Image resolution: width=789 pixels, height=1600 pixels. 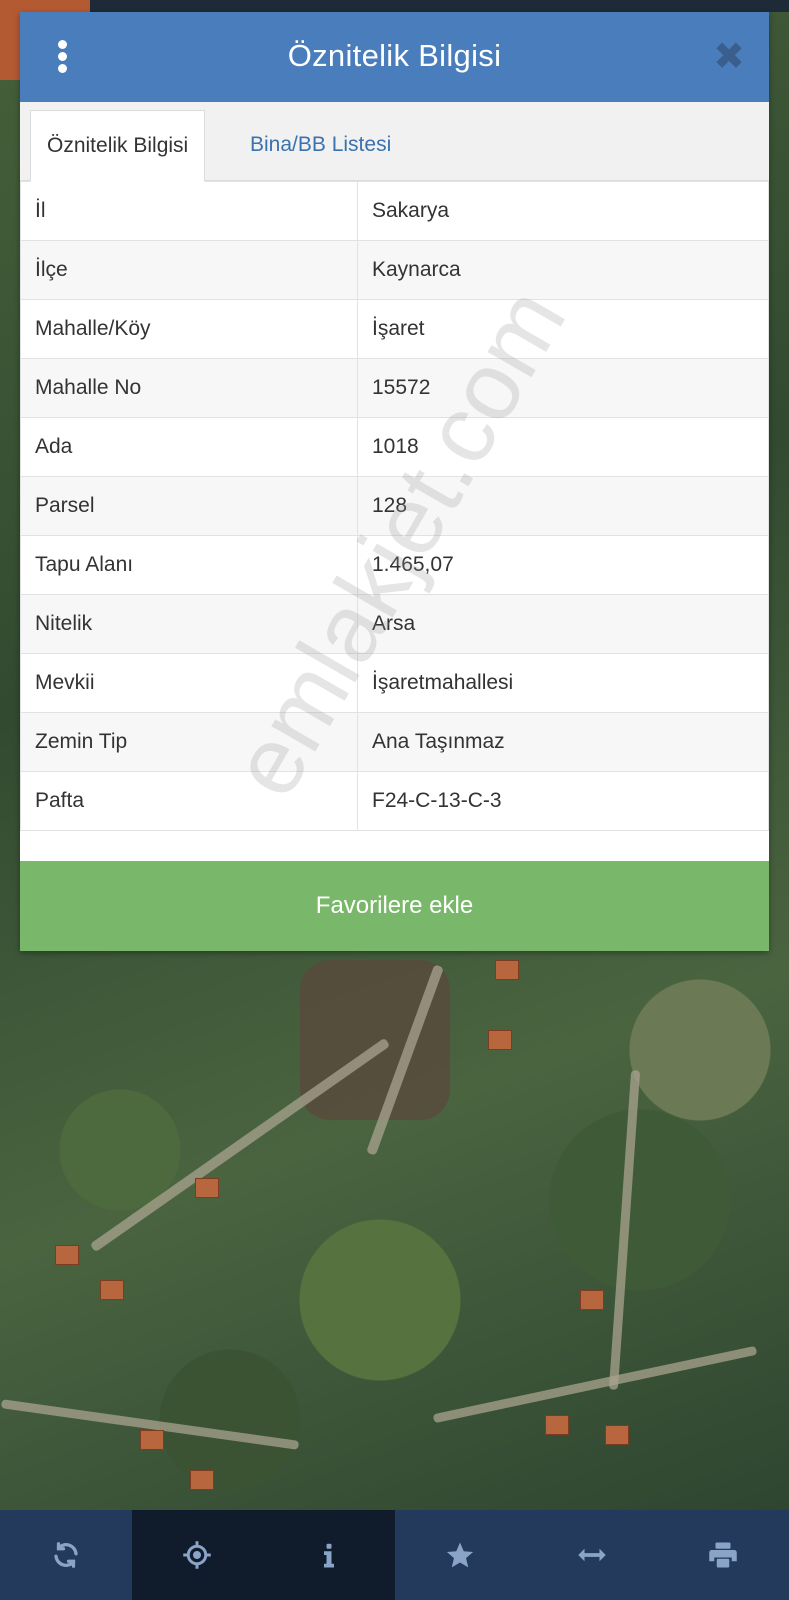 What do you see at coordinates (563, 447) in the screenshot?
I see `attribute-value: 1018` at bounding box center [563, 447].